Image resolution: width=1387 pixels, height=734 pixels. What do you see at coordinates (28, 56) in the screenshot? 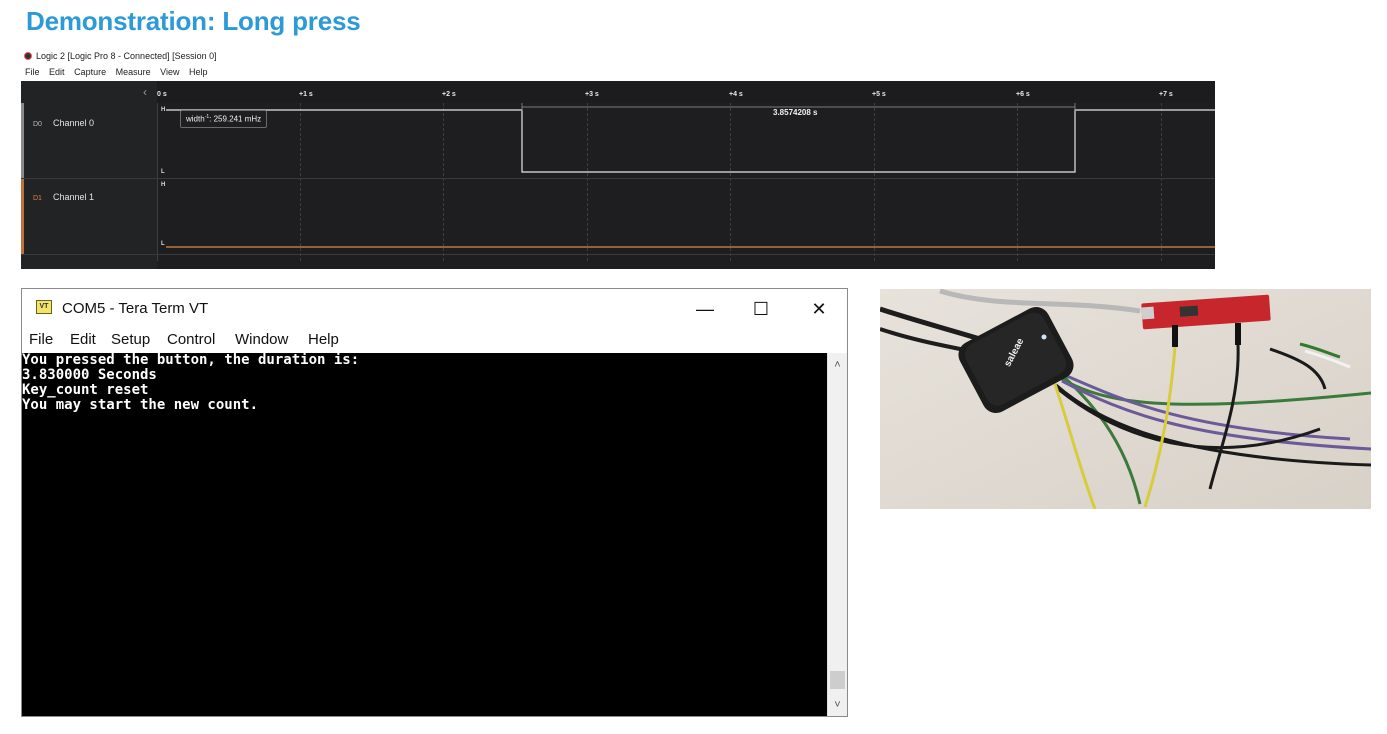
I see `logic-app-icon` at bounding box center [28, 56].